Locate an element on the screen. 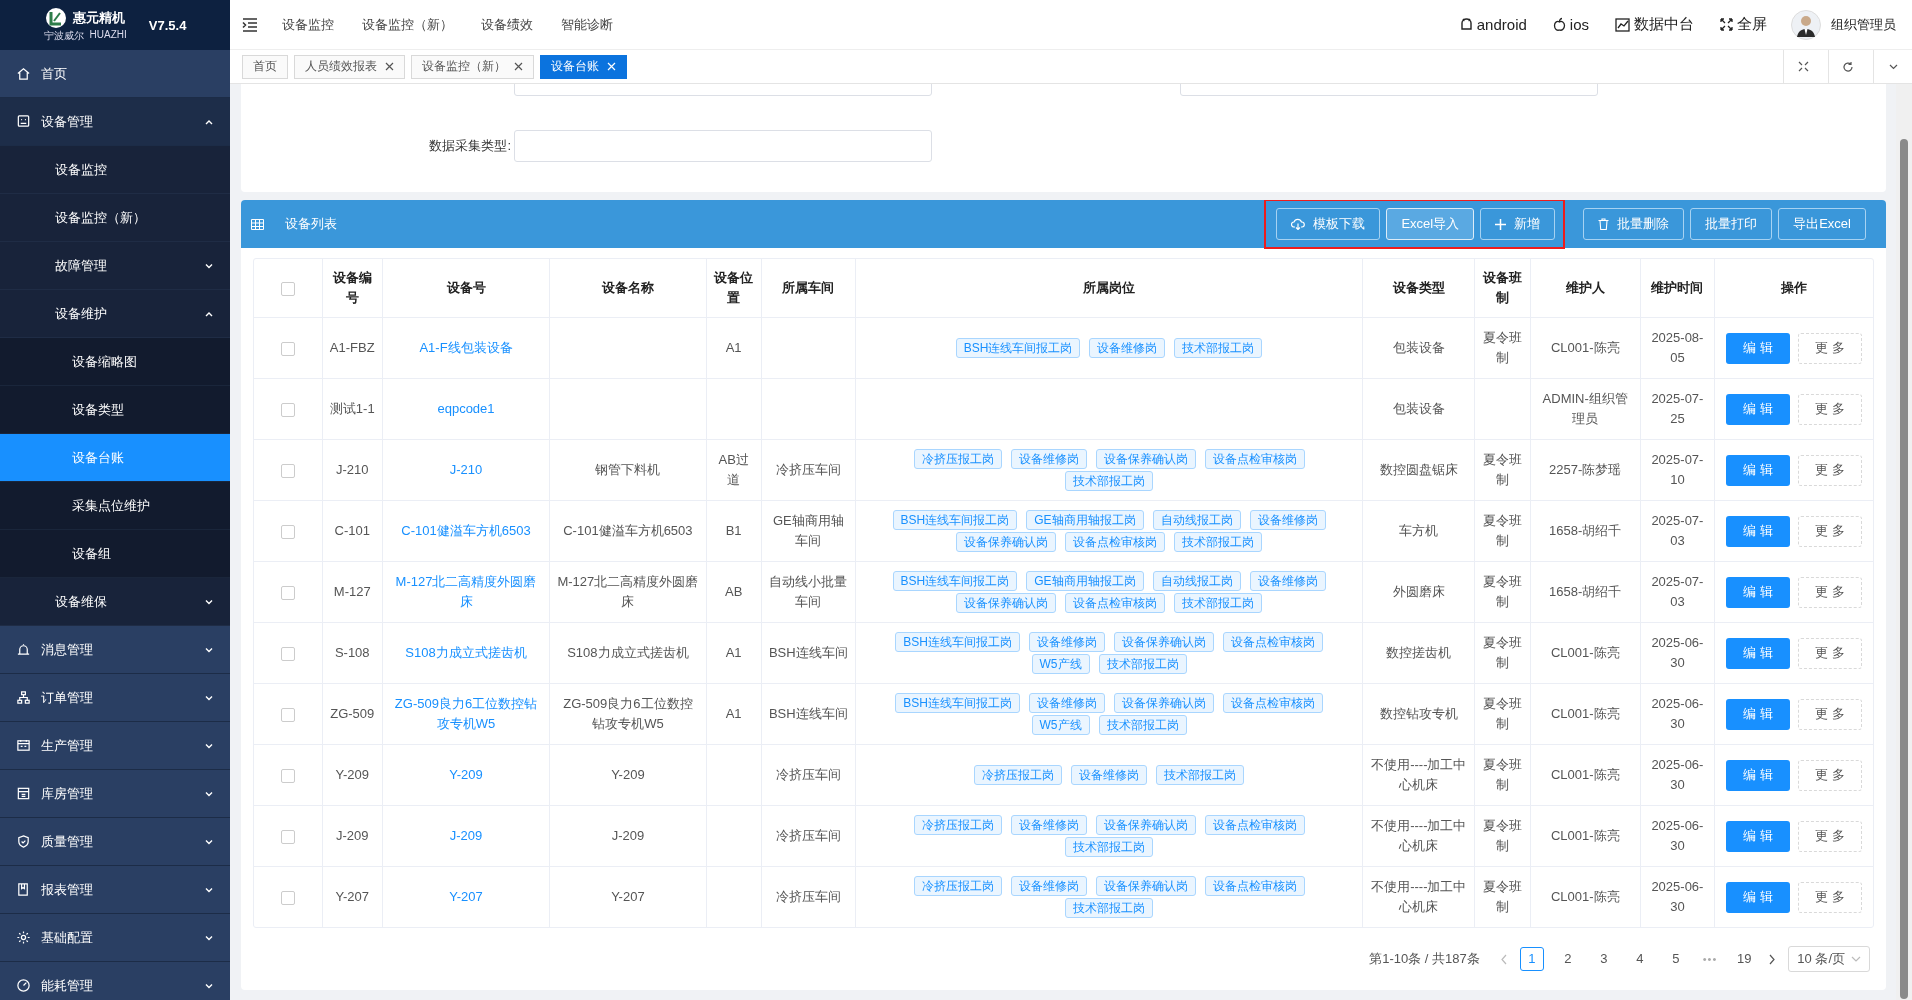  post-tag: 冷挤压报工岗 is located at coordinates (957, 825).